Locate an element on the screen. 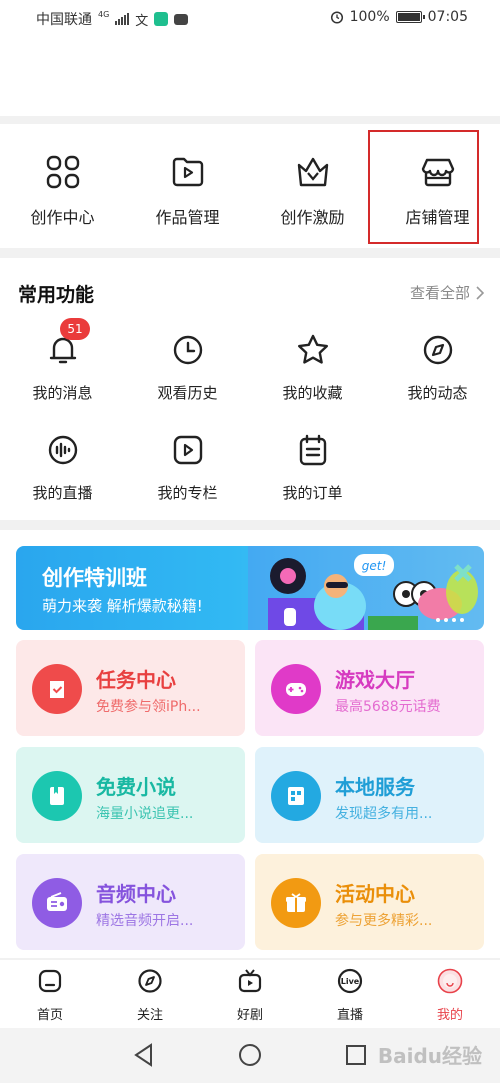 Image resolution: width=500 pixels, height=1083 pixels. works-management-button: 作品管理 is located at coordinates (187, 186).